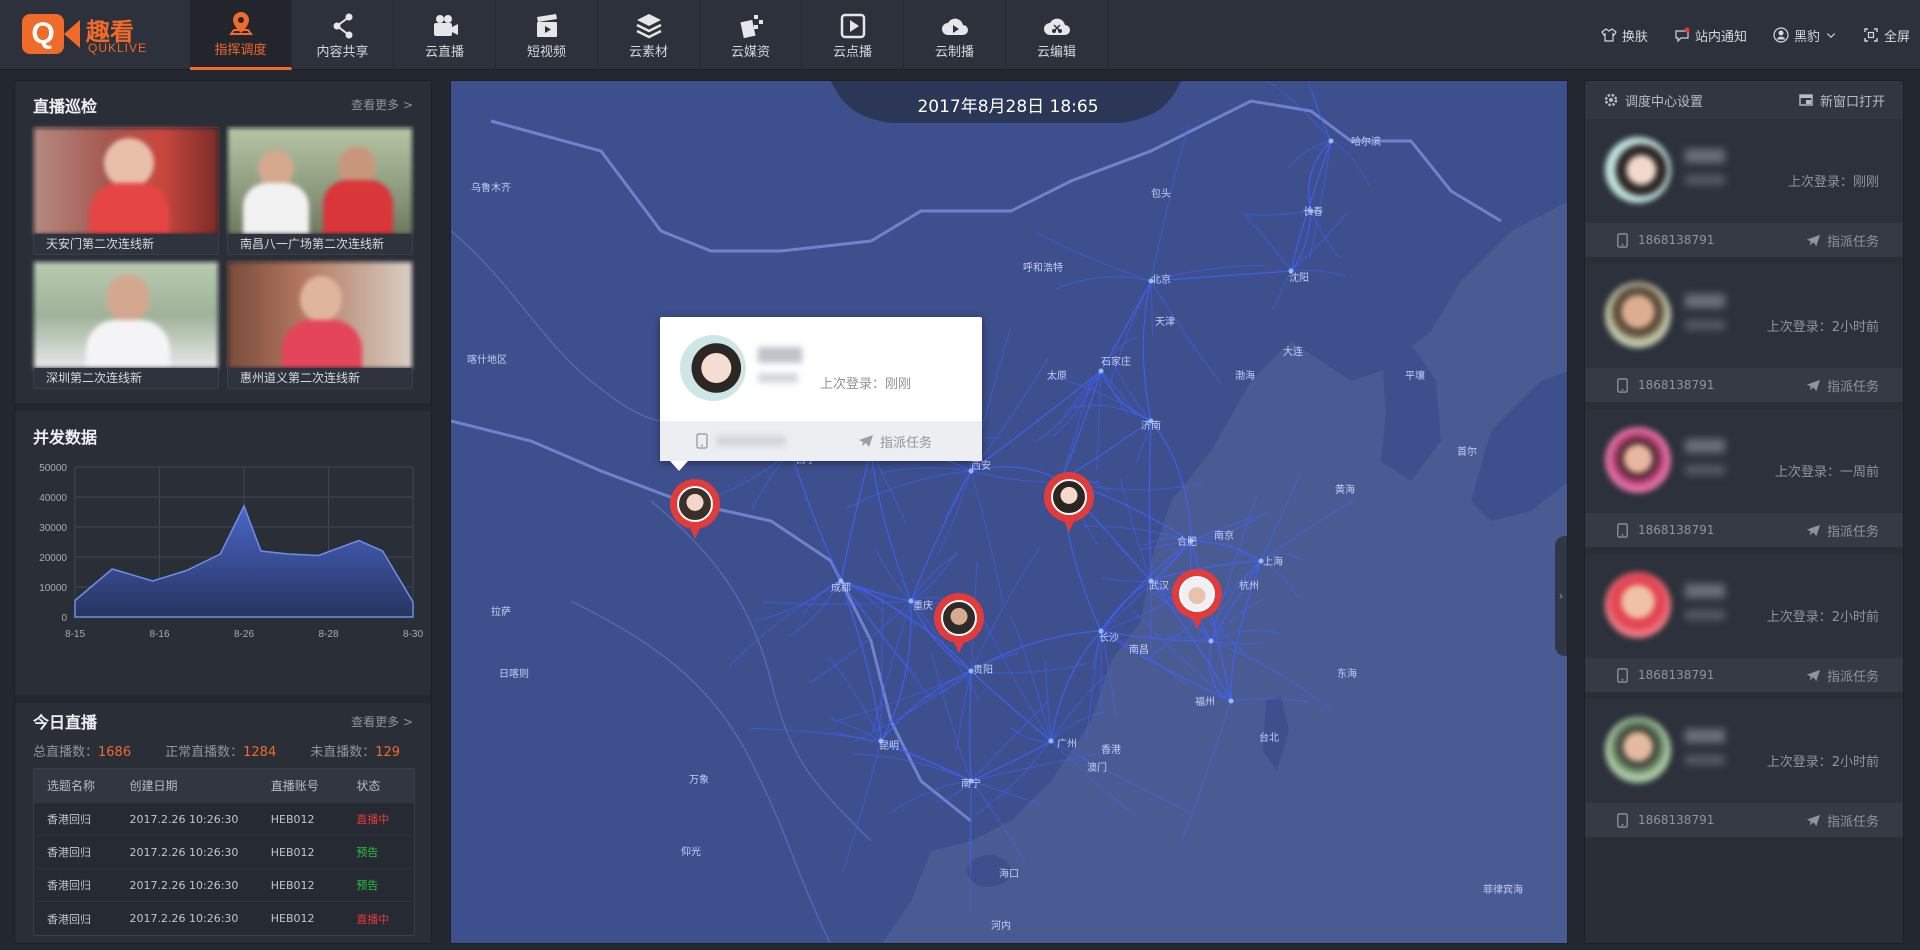 The height and width of the screenshot is (950, 1920). I want to click on map-city-label: 福州, so click(1205, 702).